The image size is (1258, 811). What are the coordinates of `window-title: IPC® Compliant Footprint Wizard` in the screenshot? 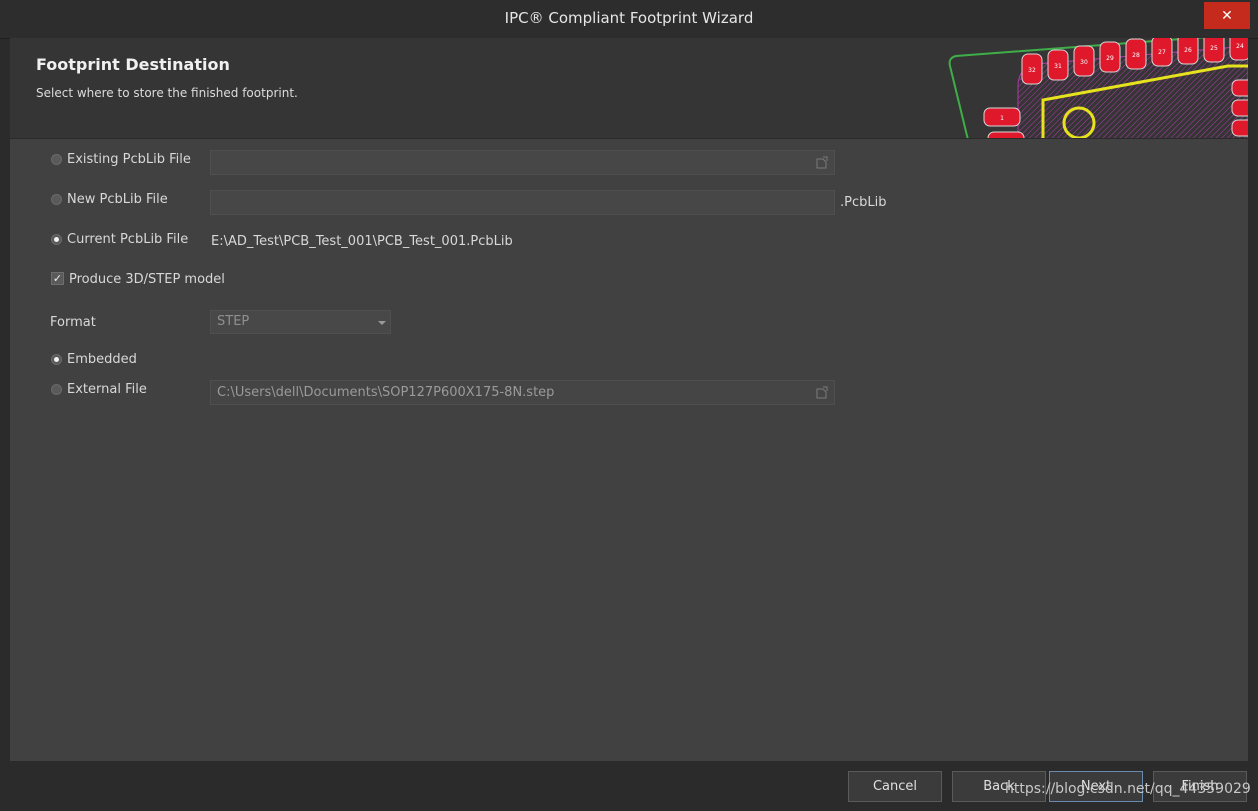 It's located at (629, 18).